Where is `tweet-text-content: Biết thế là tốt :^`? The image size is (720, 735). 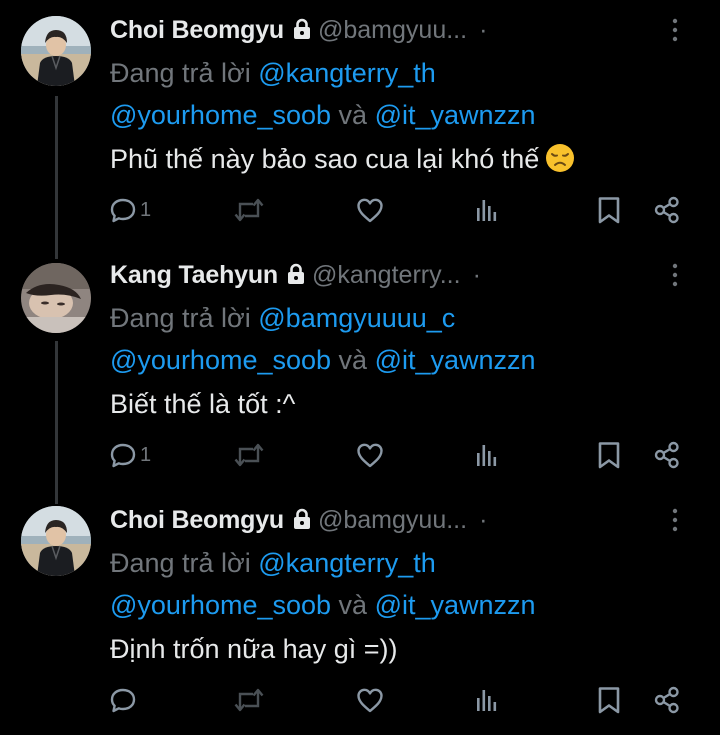
tweet-text-content: Biết thế là tốt :^ is located at coordinates (203, 404).